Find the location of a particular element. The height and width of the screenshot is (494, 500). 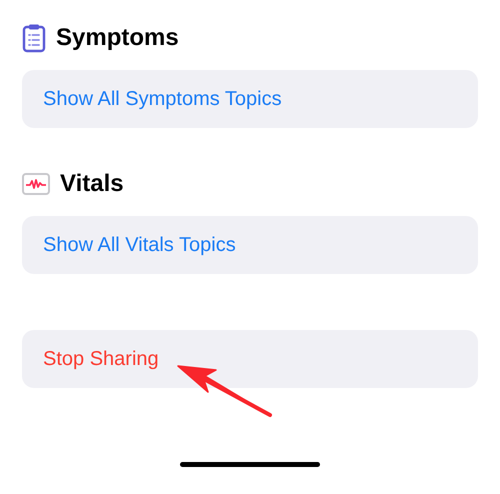

show-topics-button: Show All Symptoms Topics is located at coordinates (250, 99).